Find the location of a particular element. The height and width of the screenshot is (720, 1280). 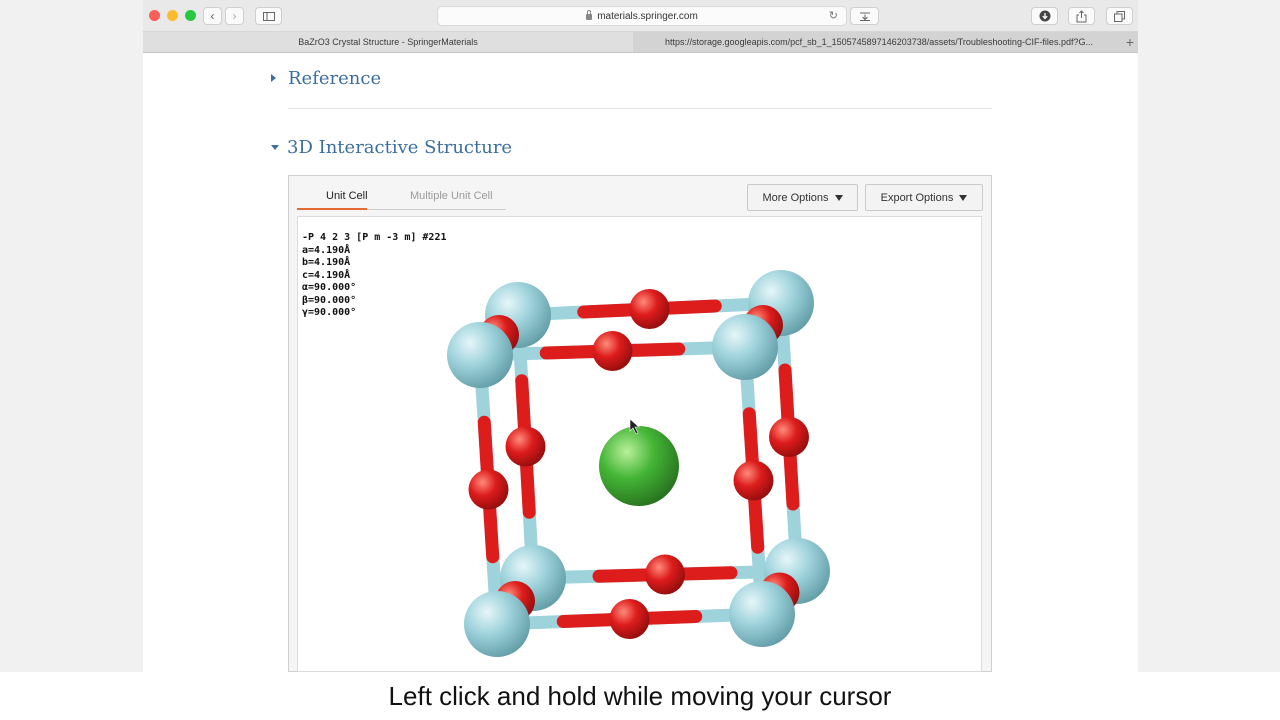

atom-edge-front-right is located at coordinates (753, 480).